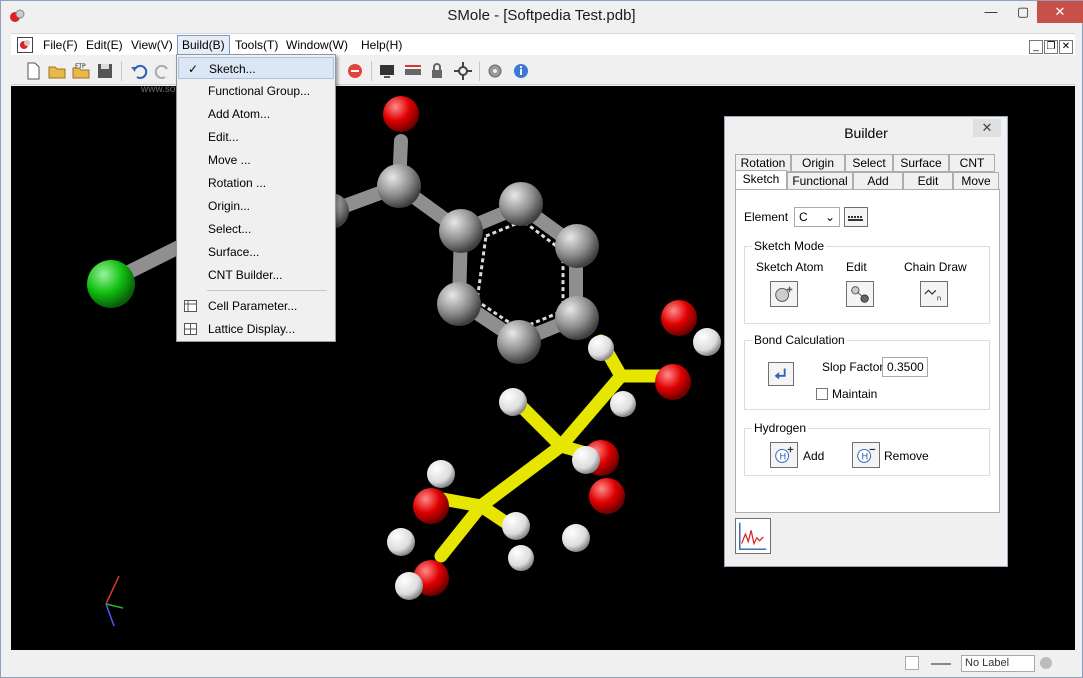  Describe the element at coordinates (766, 217) in the screenshot. I see `element-label: Element` at that location.